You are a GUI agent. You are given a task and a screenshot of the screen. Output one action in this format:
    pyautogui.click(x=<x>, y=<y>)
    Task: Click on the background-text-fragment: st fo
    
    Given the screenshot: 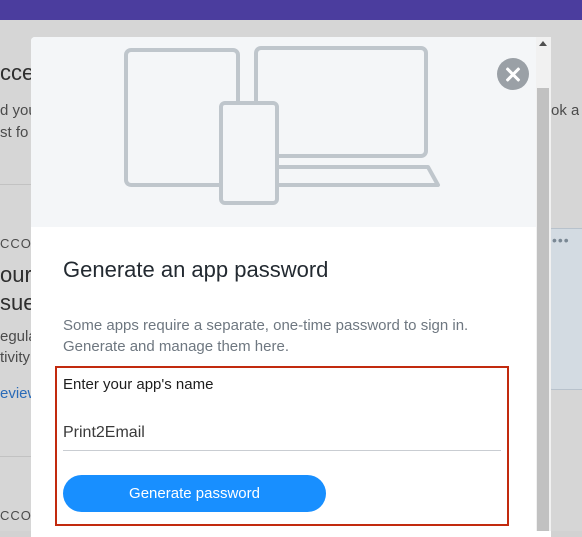 What is the action you would take?
    pyautogui.click(x=14, y=132)
    